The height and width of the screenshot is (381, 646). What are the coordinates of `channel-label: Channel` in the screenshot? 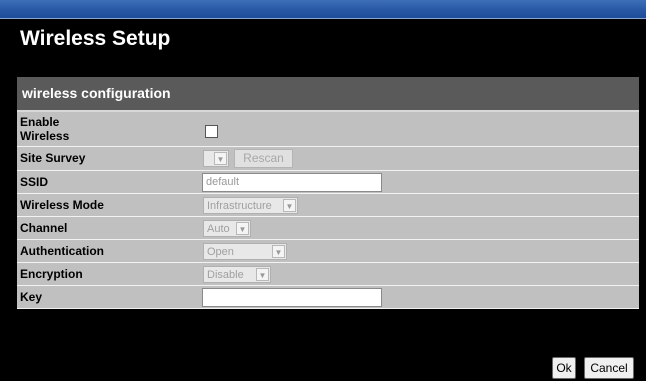 It's located at (44, 228).